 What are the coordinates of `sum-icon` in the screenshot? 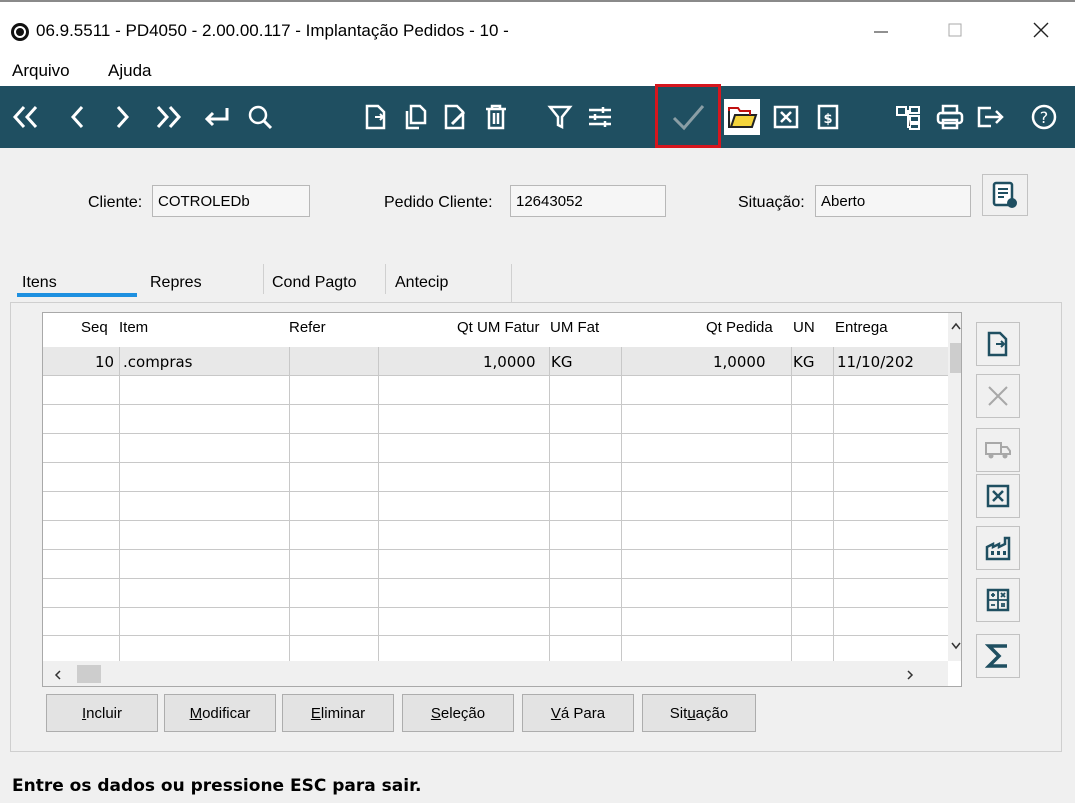 It's located at (996, 656).